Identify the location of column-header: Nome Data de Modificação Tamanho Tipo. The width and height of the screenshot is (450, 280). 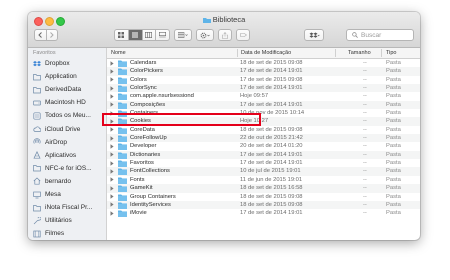
(263, 53).